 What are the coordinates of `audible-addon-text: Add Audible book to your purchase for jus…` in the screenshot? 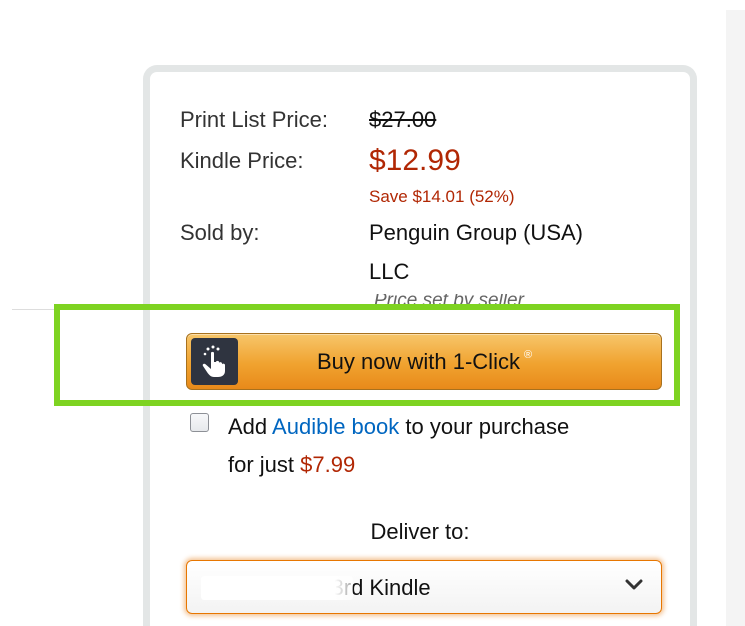 It's located at (448, 446).